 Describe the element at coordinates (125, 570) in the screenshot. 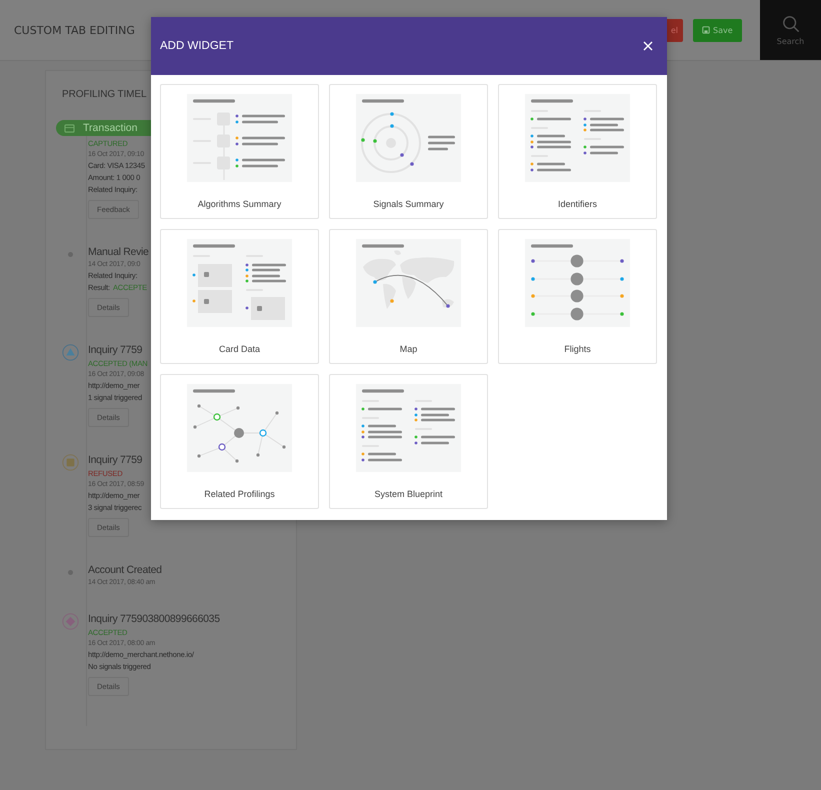

I see `entry-title: Account Created` at that location.